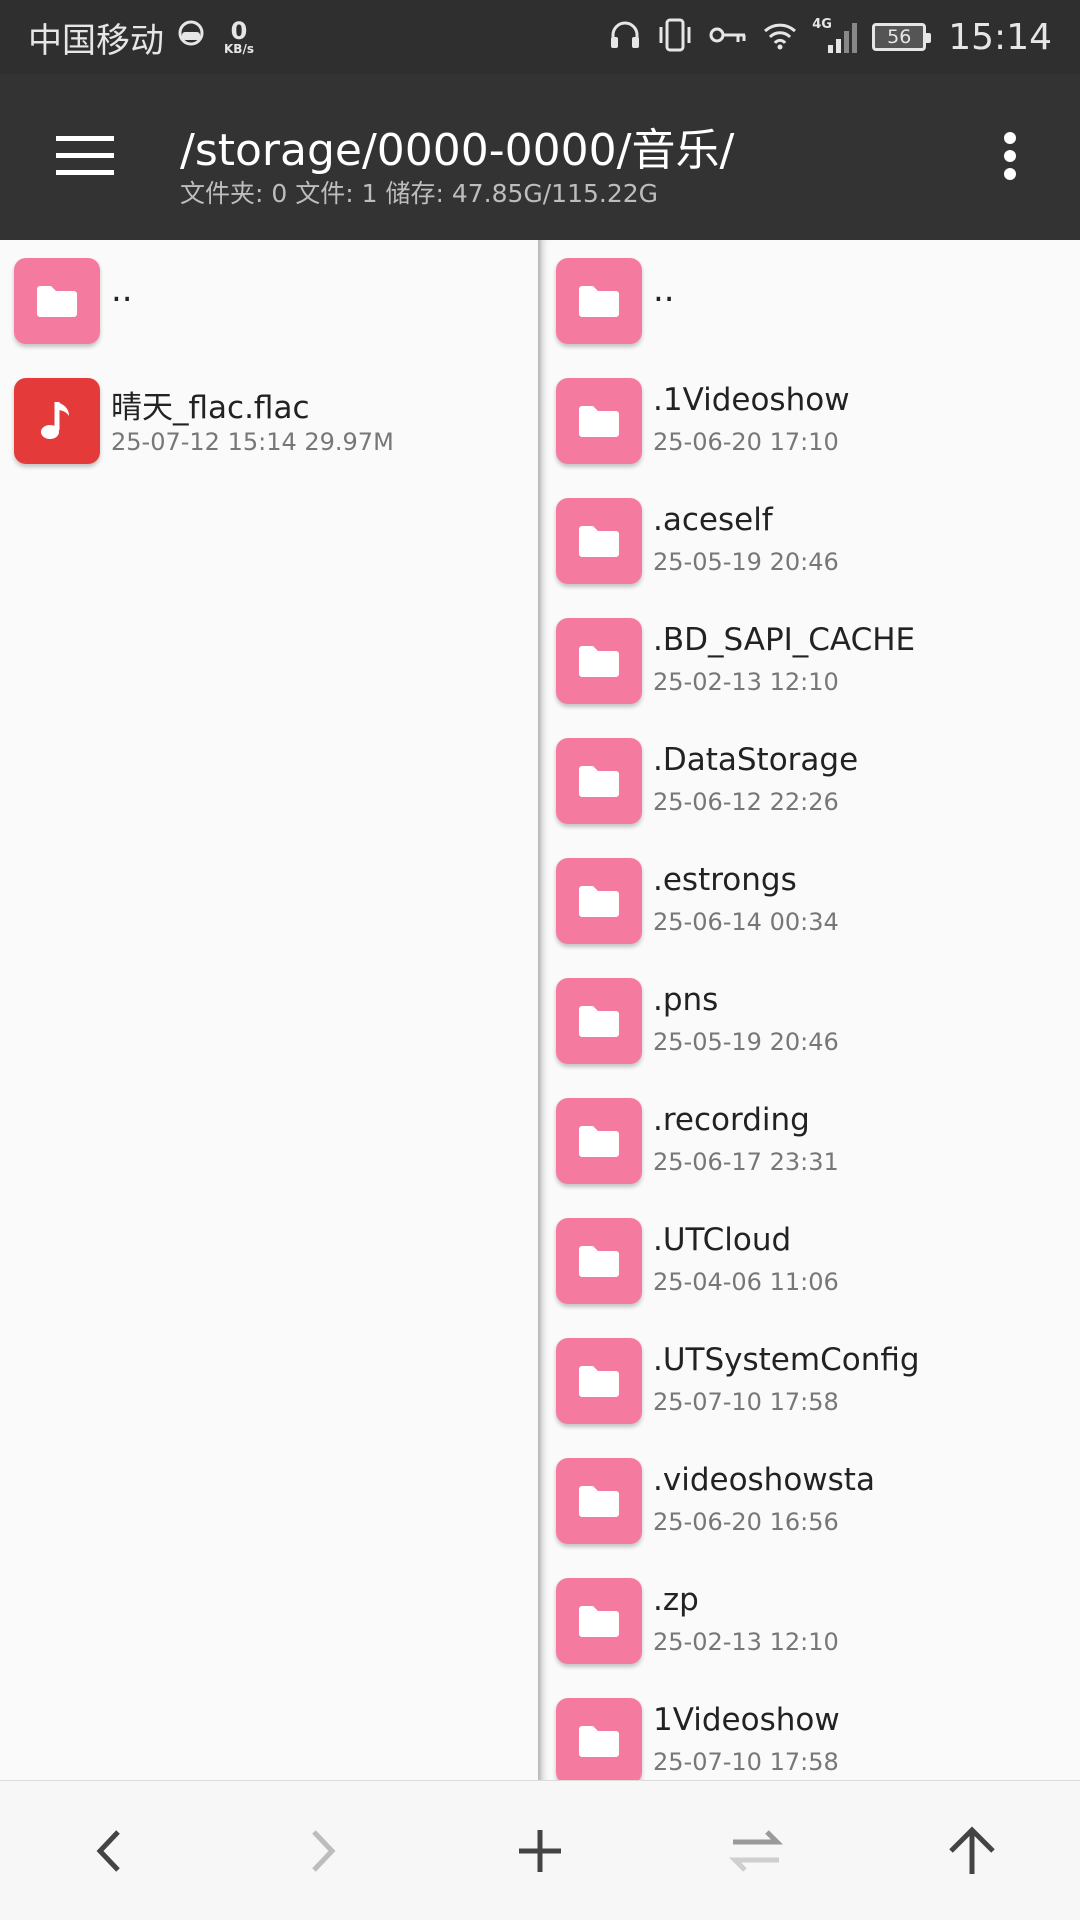 This screenshot has width=1080, height=1920. I want to click on file-name: .aceself, so click(713, 520).